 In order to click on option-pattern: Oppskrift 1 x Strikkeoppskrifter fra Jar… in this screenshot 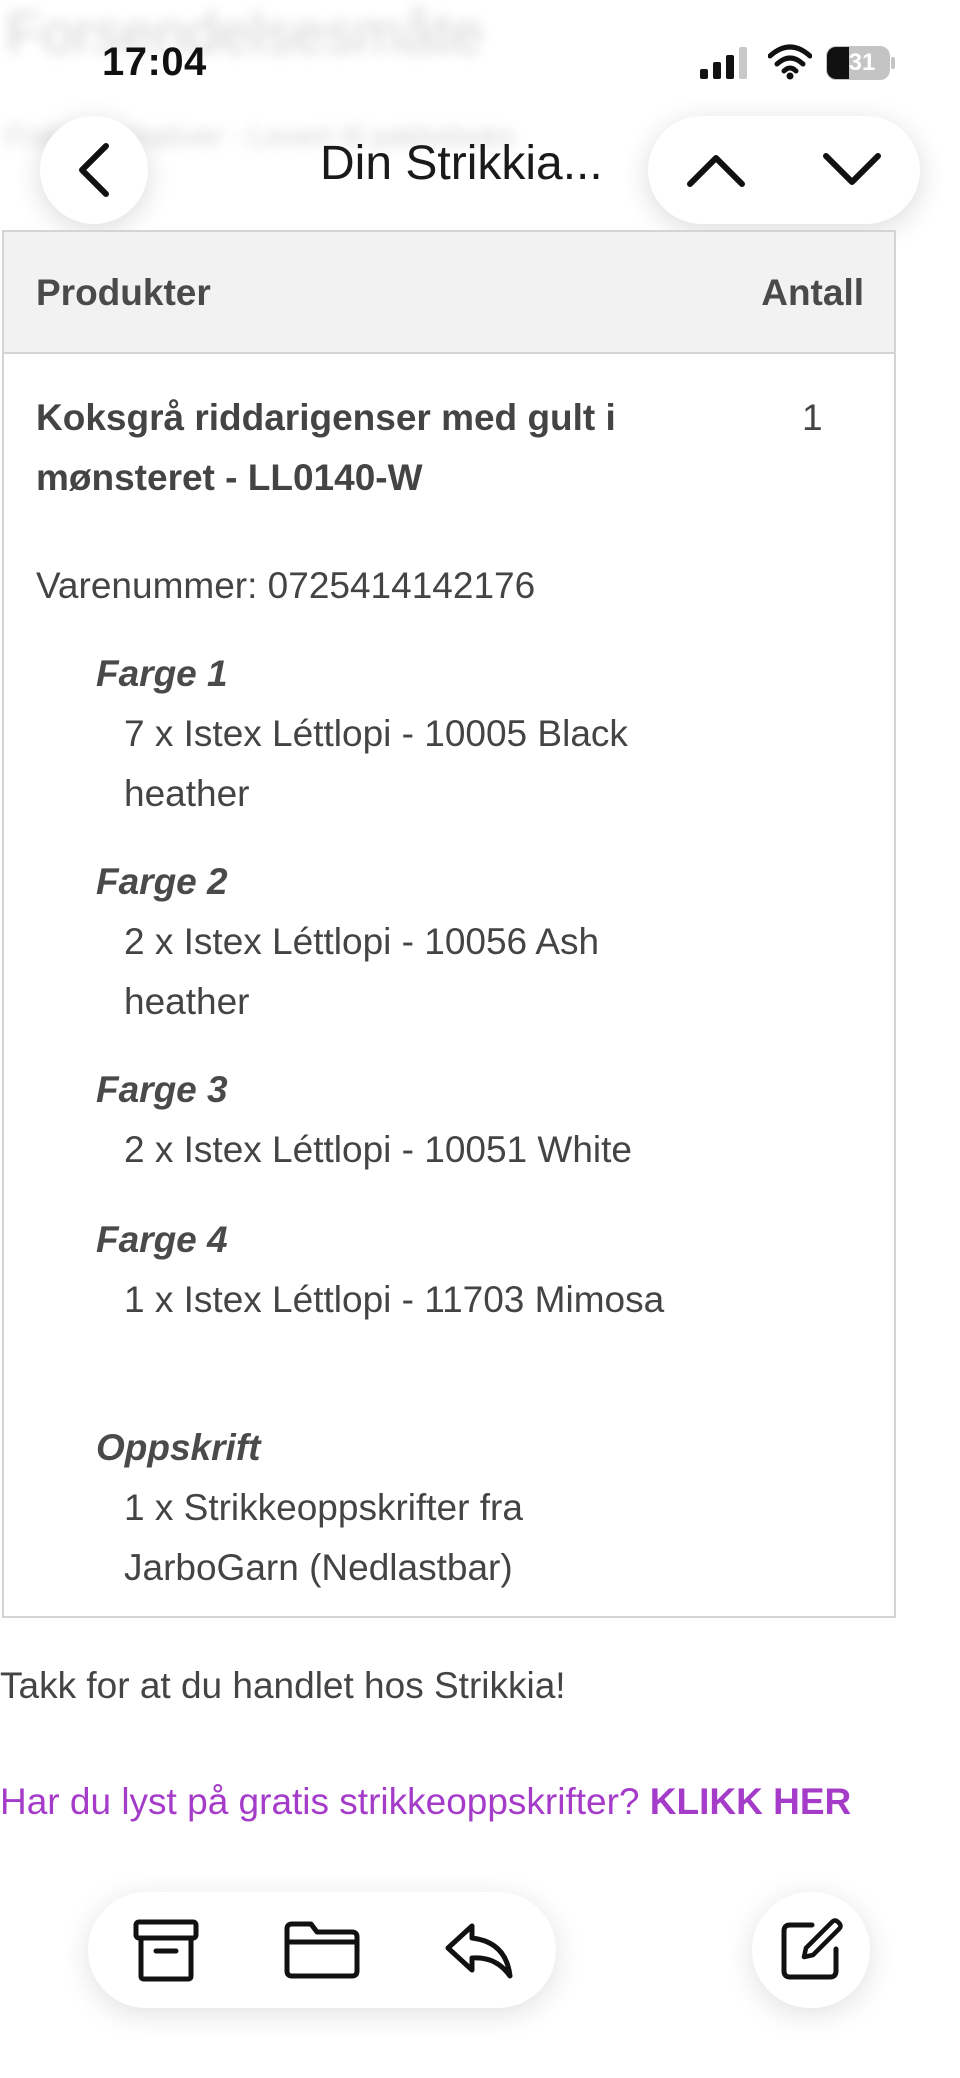, I will do `click(396, 1508)`.